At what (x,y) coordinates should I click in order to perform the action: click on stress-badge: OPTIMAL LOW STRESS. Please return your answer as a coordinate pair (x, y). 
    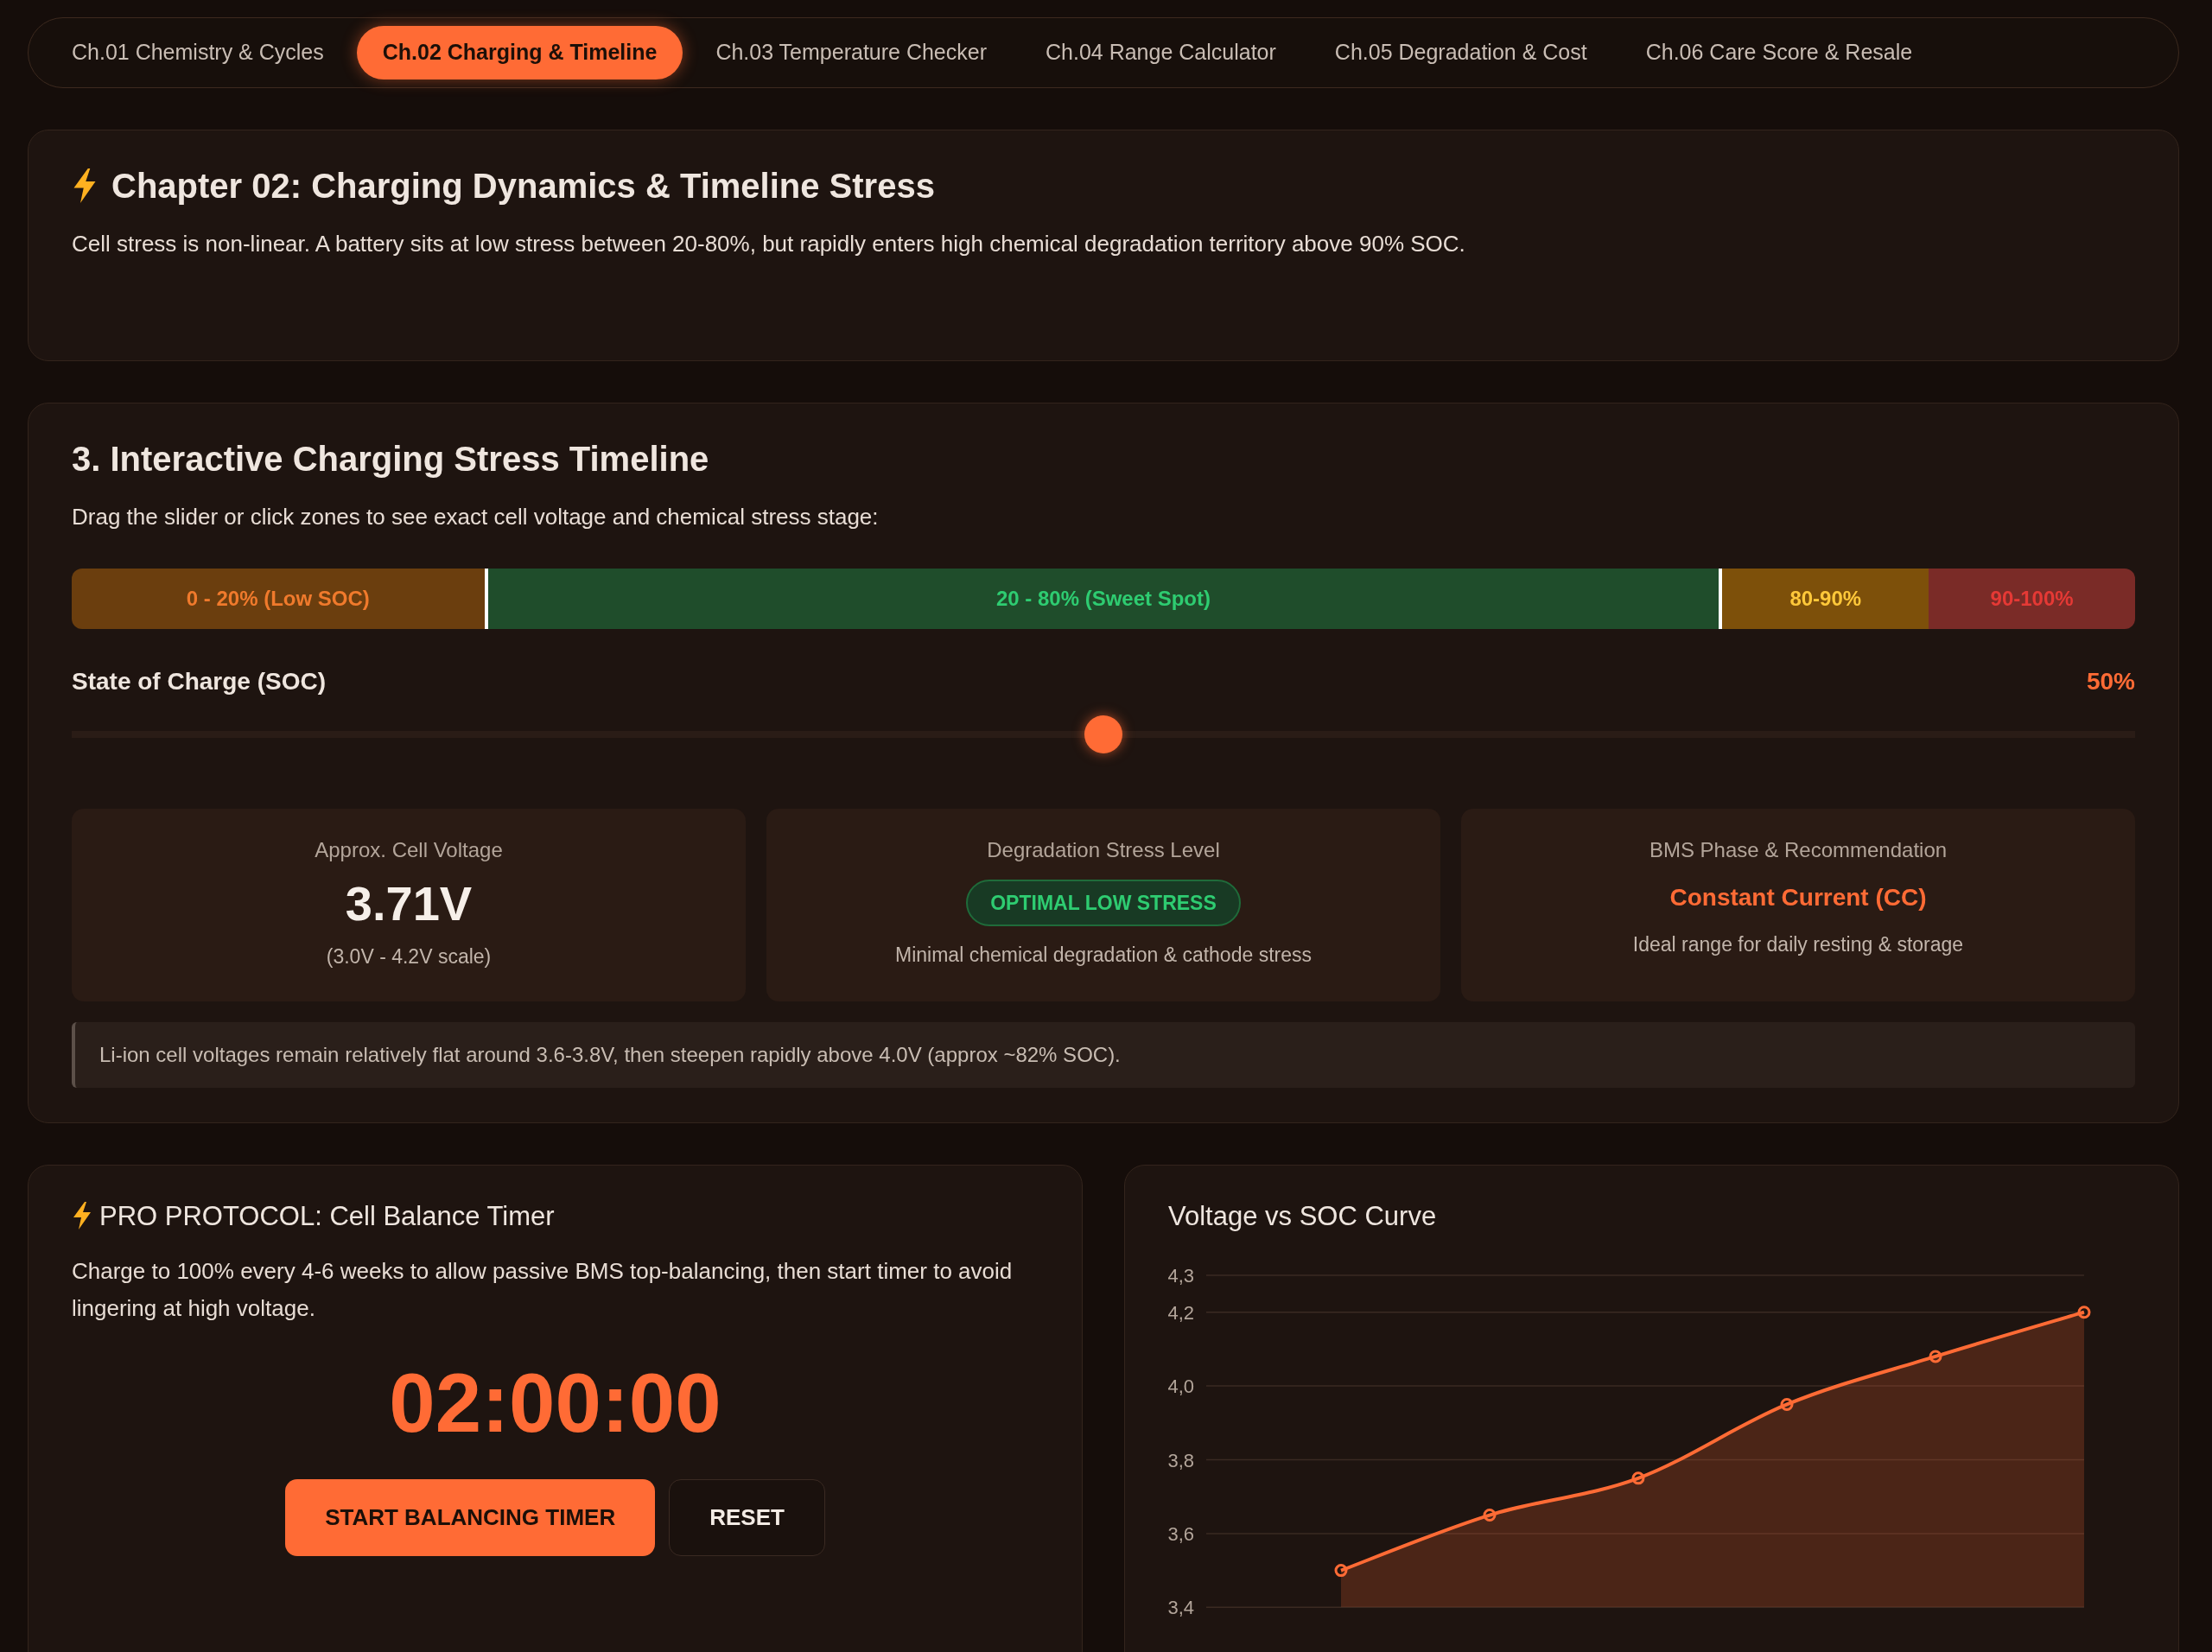
    Looking at the image, I should click on (1103, 903).